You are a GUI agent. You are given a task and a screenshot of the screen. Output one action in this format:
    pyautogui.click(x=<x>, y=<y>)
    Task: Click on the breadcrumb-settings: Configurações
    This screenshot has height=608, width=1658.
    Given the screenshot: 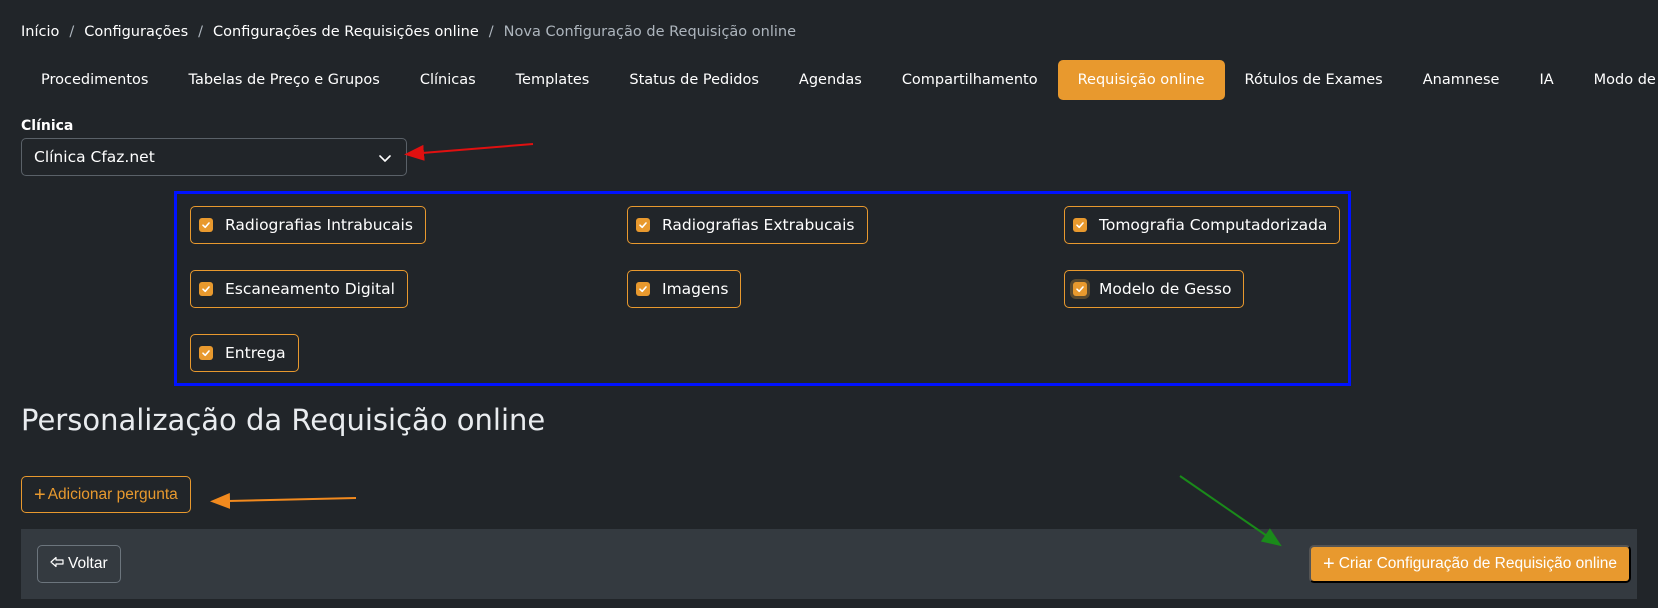 What is the action you would take?
    pyautogui.click(x=136, y=32)
    